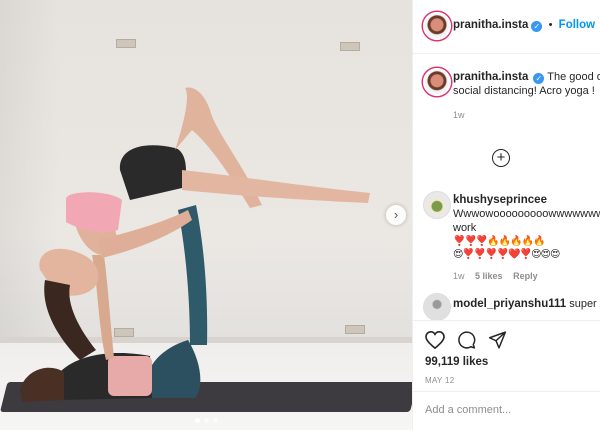 The width and height of the screenshot is (600, 430). I want to click on carousel-dot-active, so click(197, 420).